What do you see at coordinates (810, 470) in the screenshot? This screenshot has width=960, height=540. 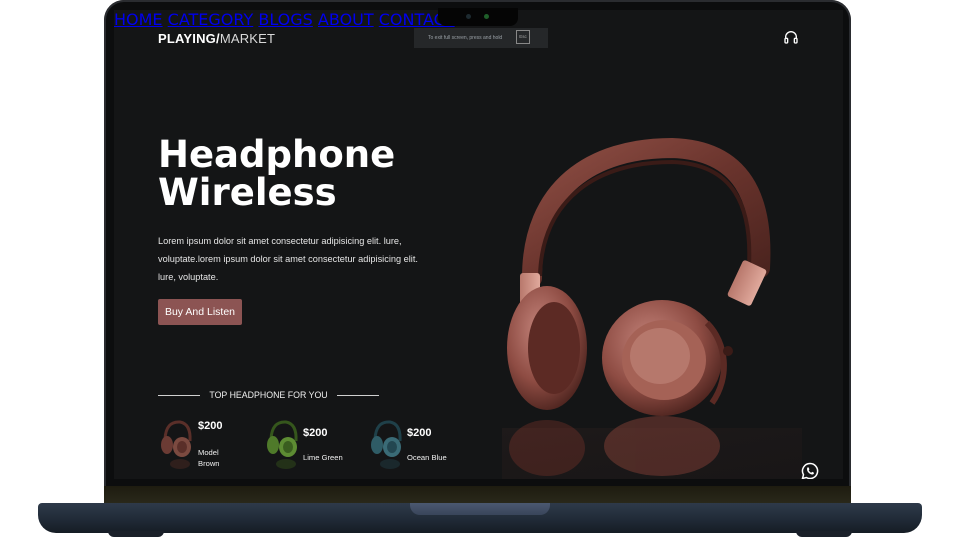 I see `whatsapp-icon` at bounding box center [810, 470].